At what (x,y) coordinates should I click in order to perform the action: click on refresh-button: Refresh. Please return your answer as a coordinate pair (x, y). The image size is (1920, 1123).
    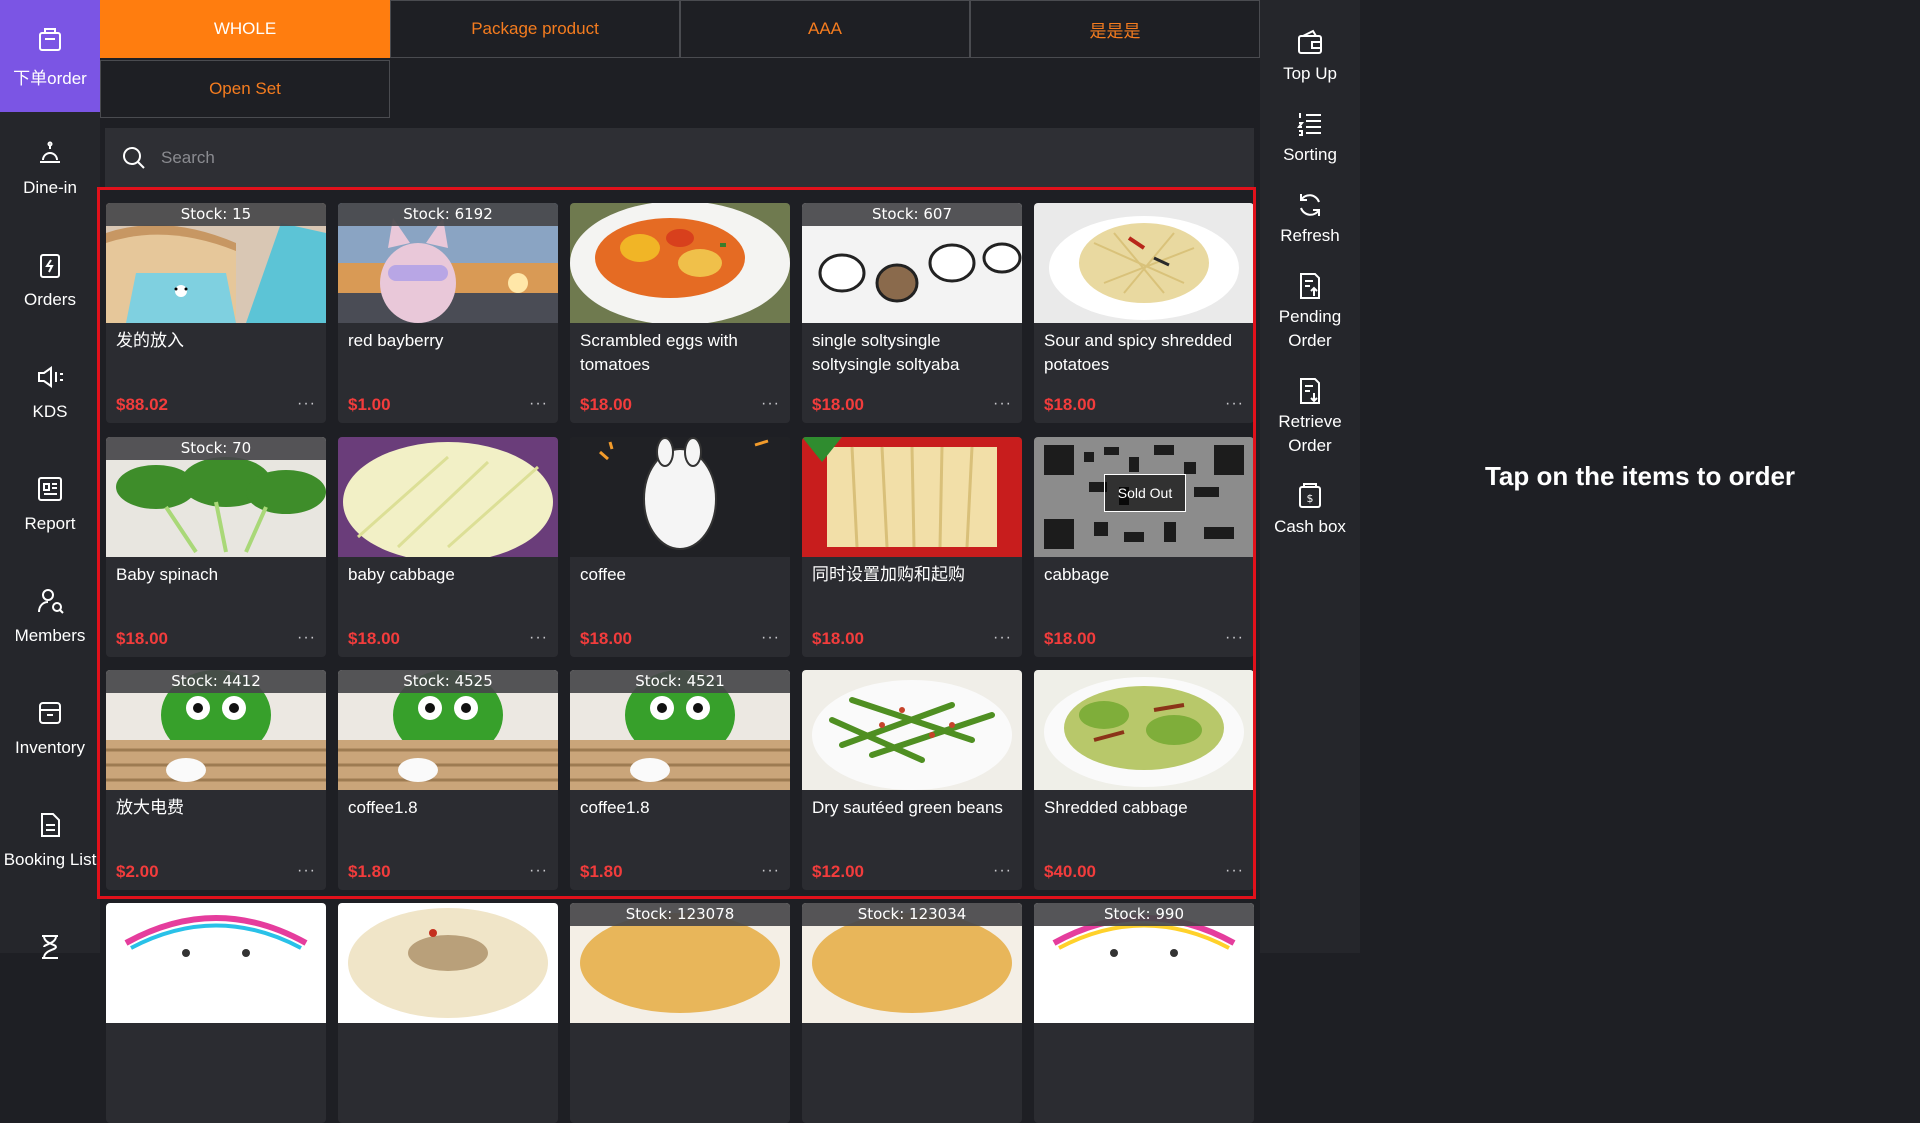
    Looking at the image, I should click on (1310, 219).